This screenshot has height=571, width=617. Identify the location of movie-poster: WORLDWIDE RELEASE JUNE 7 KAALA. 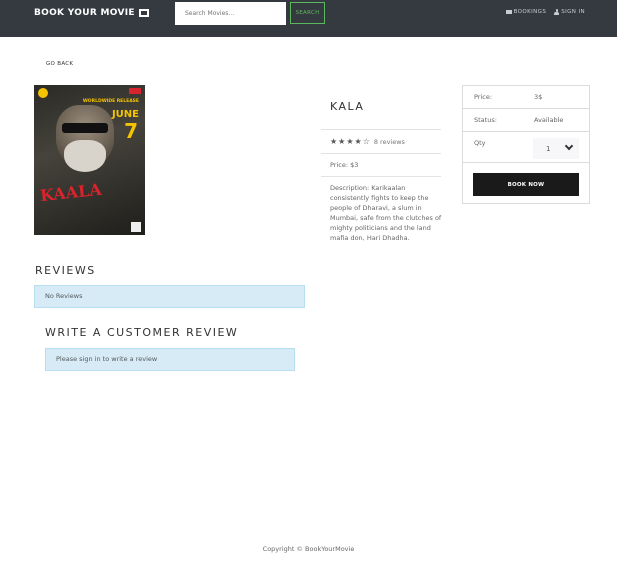
(89, 160).